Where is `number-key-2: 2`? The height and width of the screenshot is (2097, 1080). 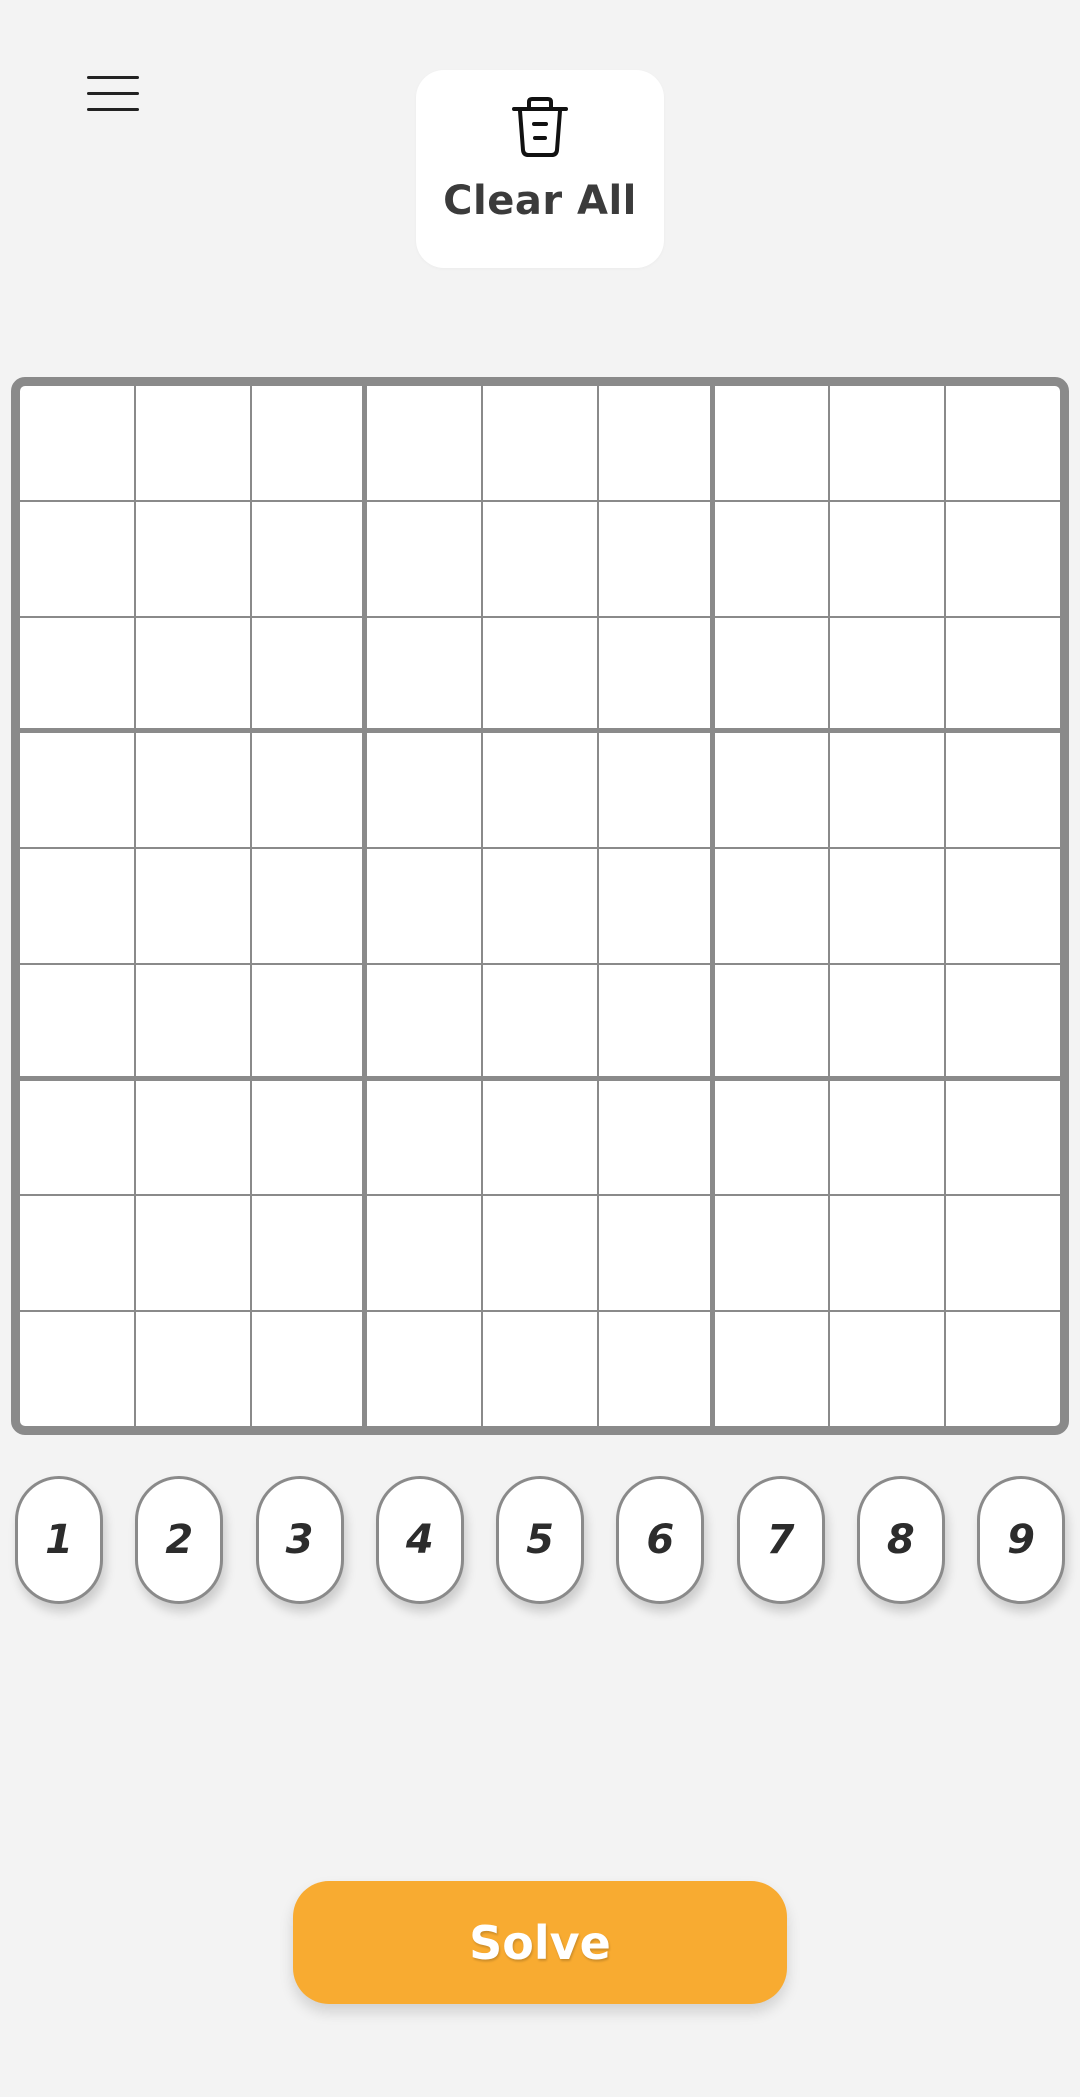 number-key-2: 2 is located at coordinates (179, 1540).